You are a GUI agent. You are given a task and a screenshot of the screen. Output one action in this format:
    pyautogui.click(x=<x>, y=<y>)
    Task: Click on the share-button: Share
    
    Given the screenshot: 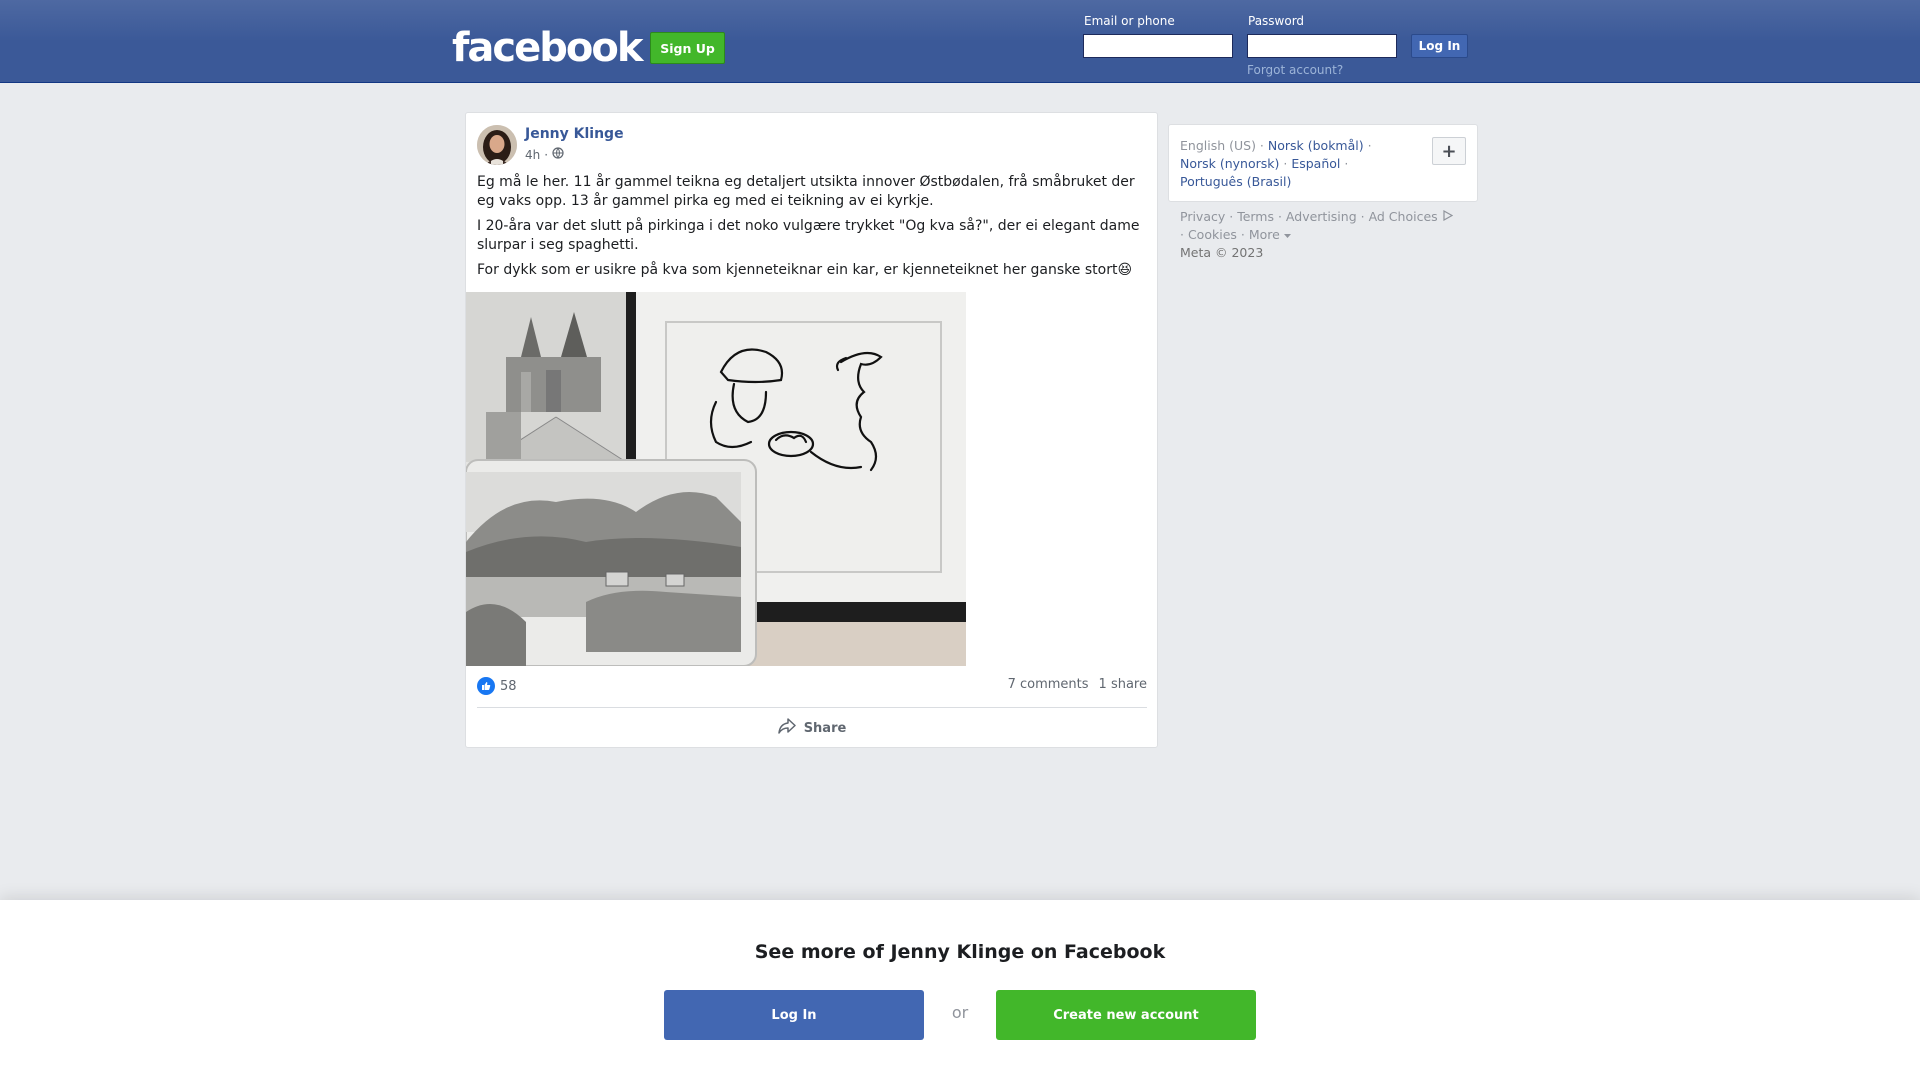 What is the action you would take?
    pyautogui.click(x=812, y=728)
    